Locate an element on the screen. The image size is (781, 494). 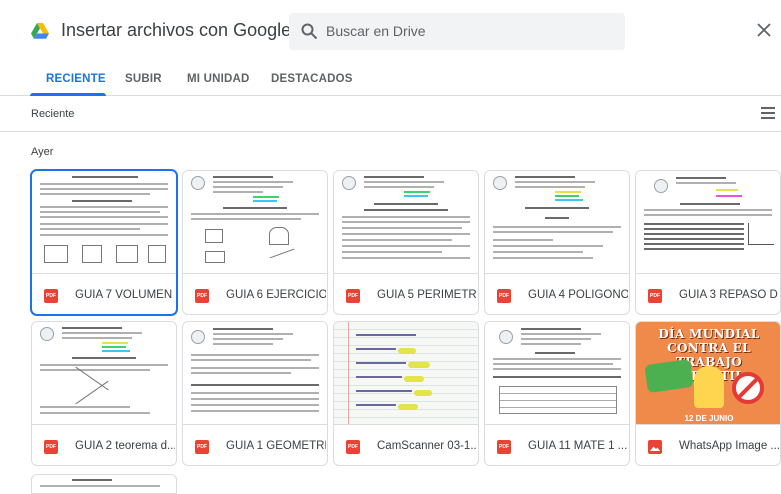
file-card: PDF GUIA 4 POLIGONOS is located at coordinates (557, 242).